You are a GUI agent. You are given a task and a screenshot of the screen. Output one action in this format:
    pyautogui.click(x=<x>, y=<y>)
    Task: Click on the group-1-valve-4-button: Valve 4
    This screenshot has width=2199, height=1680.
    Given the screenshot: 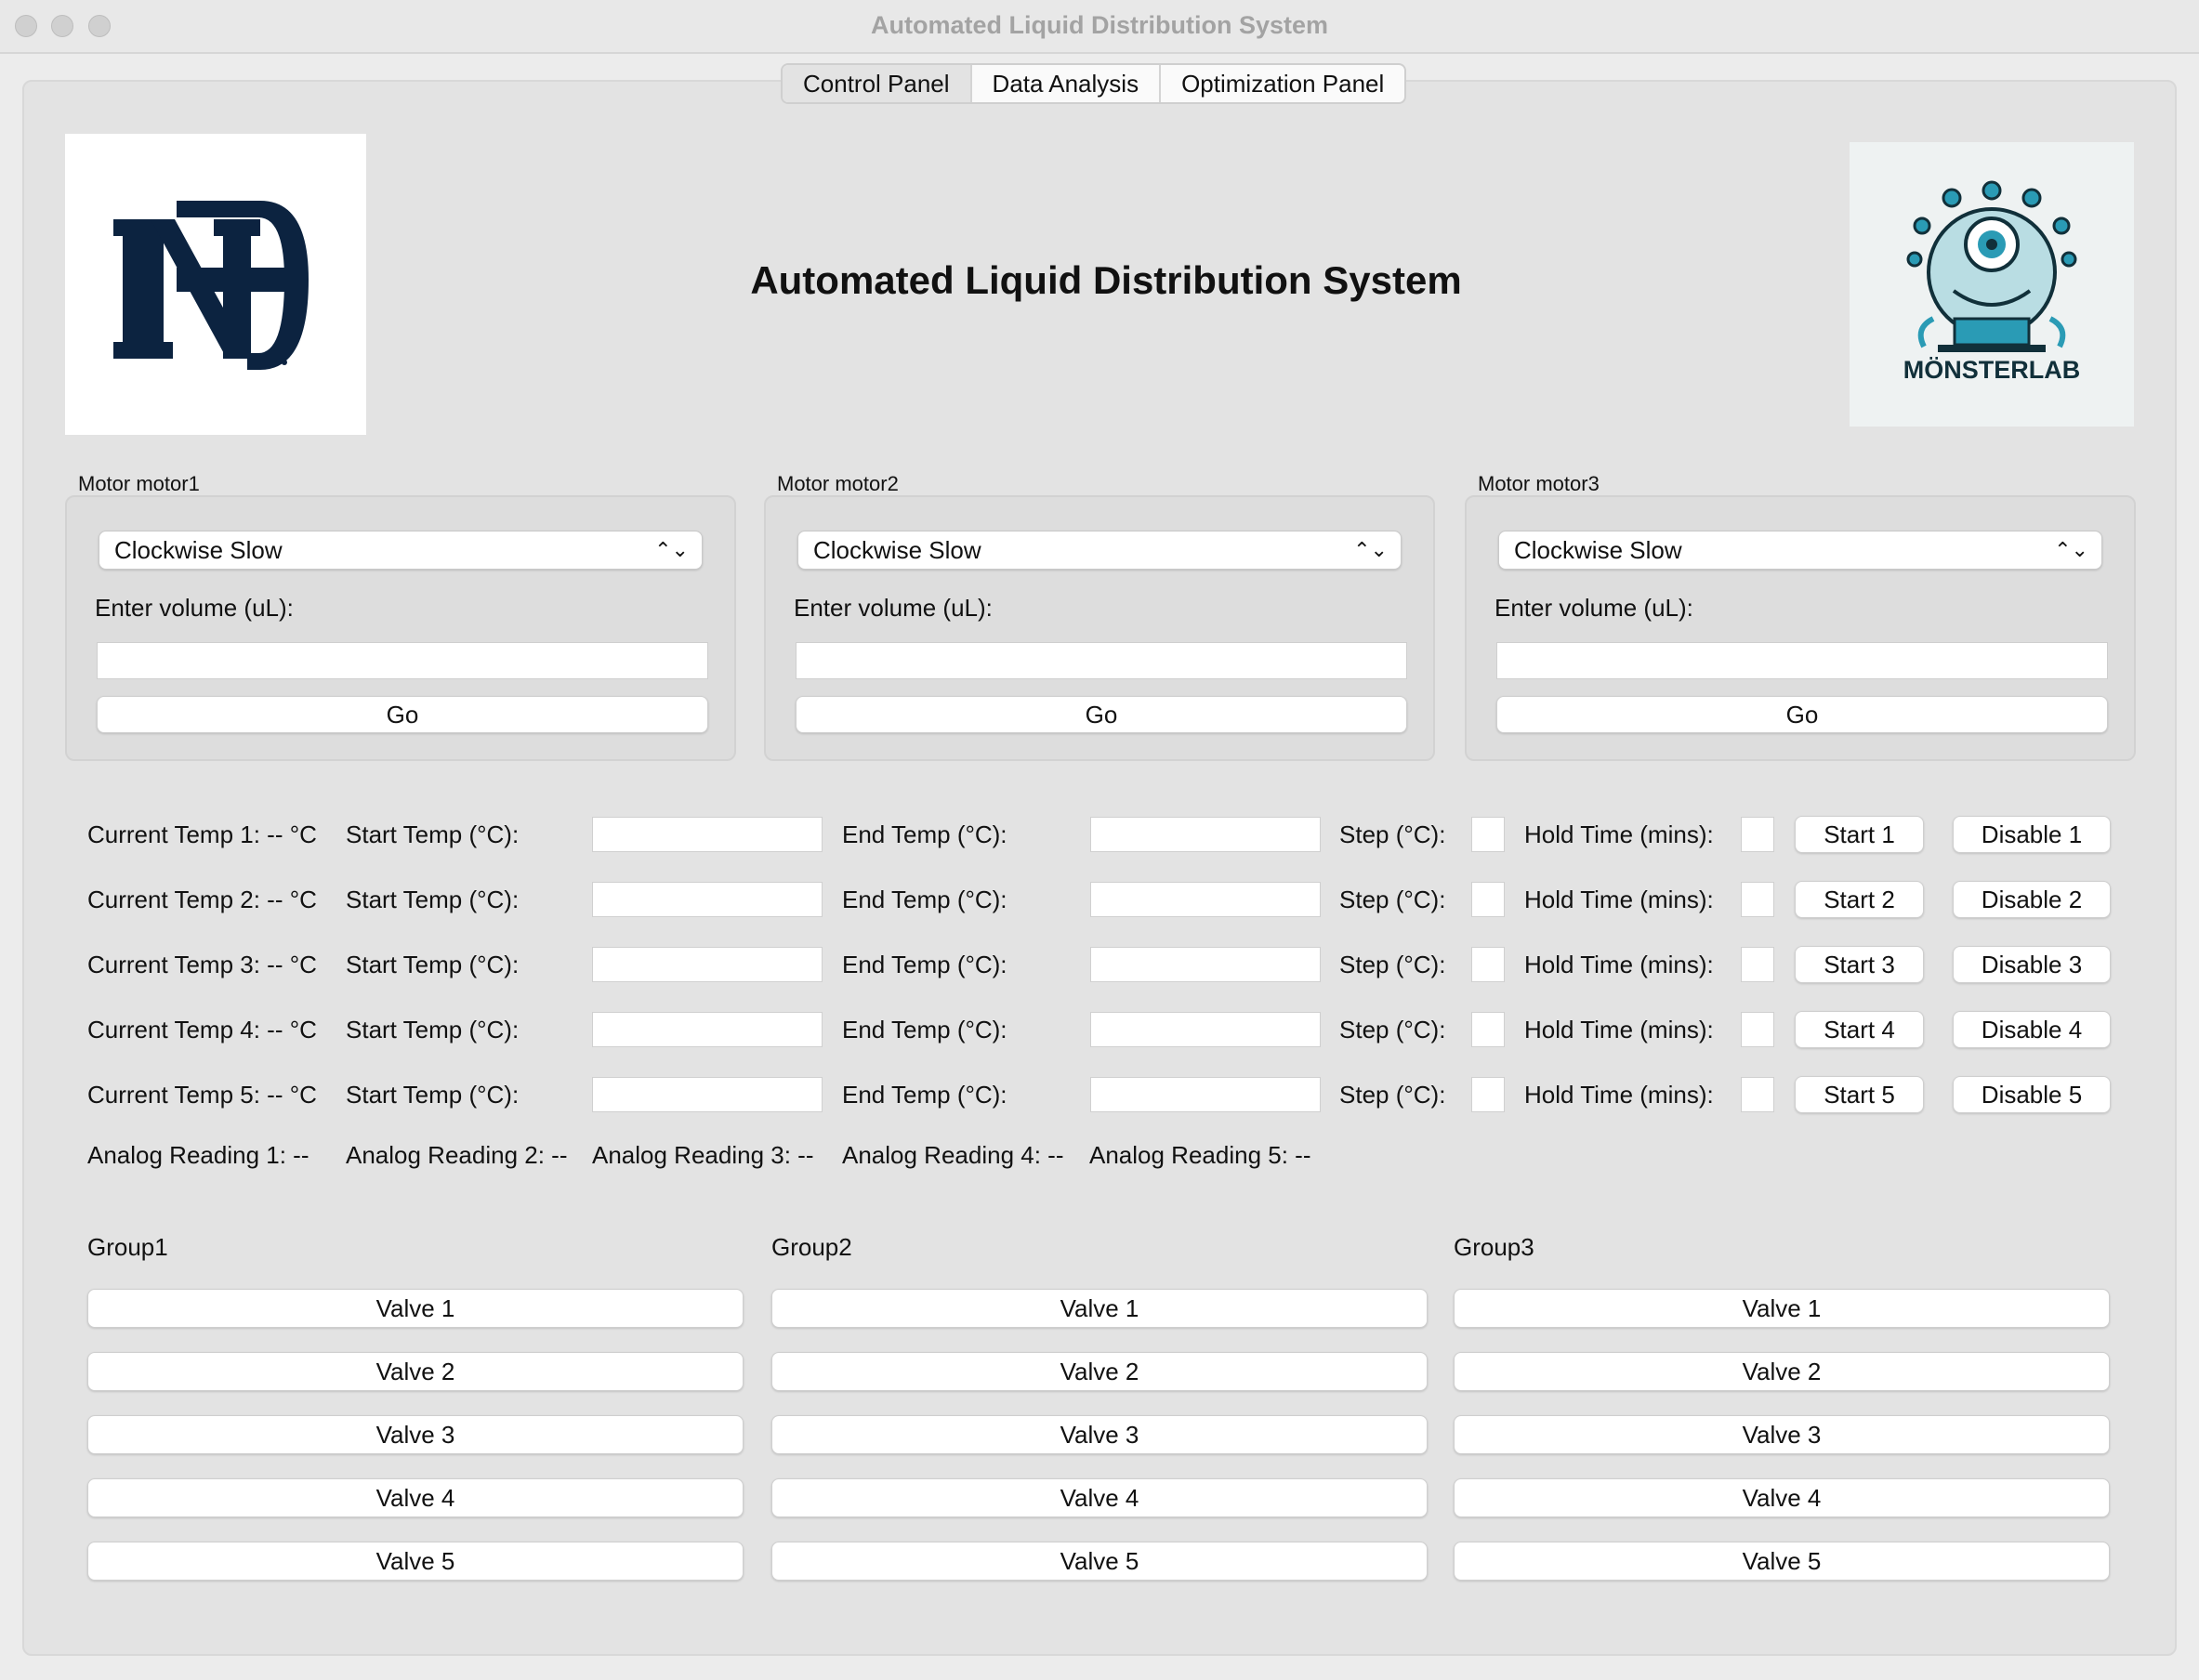 What is the action you would take?
    pyautogui.click(x=415, y=1497)
    